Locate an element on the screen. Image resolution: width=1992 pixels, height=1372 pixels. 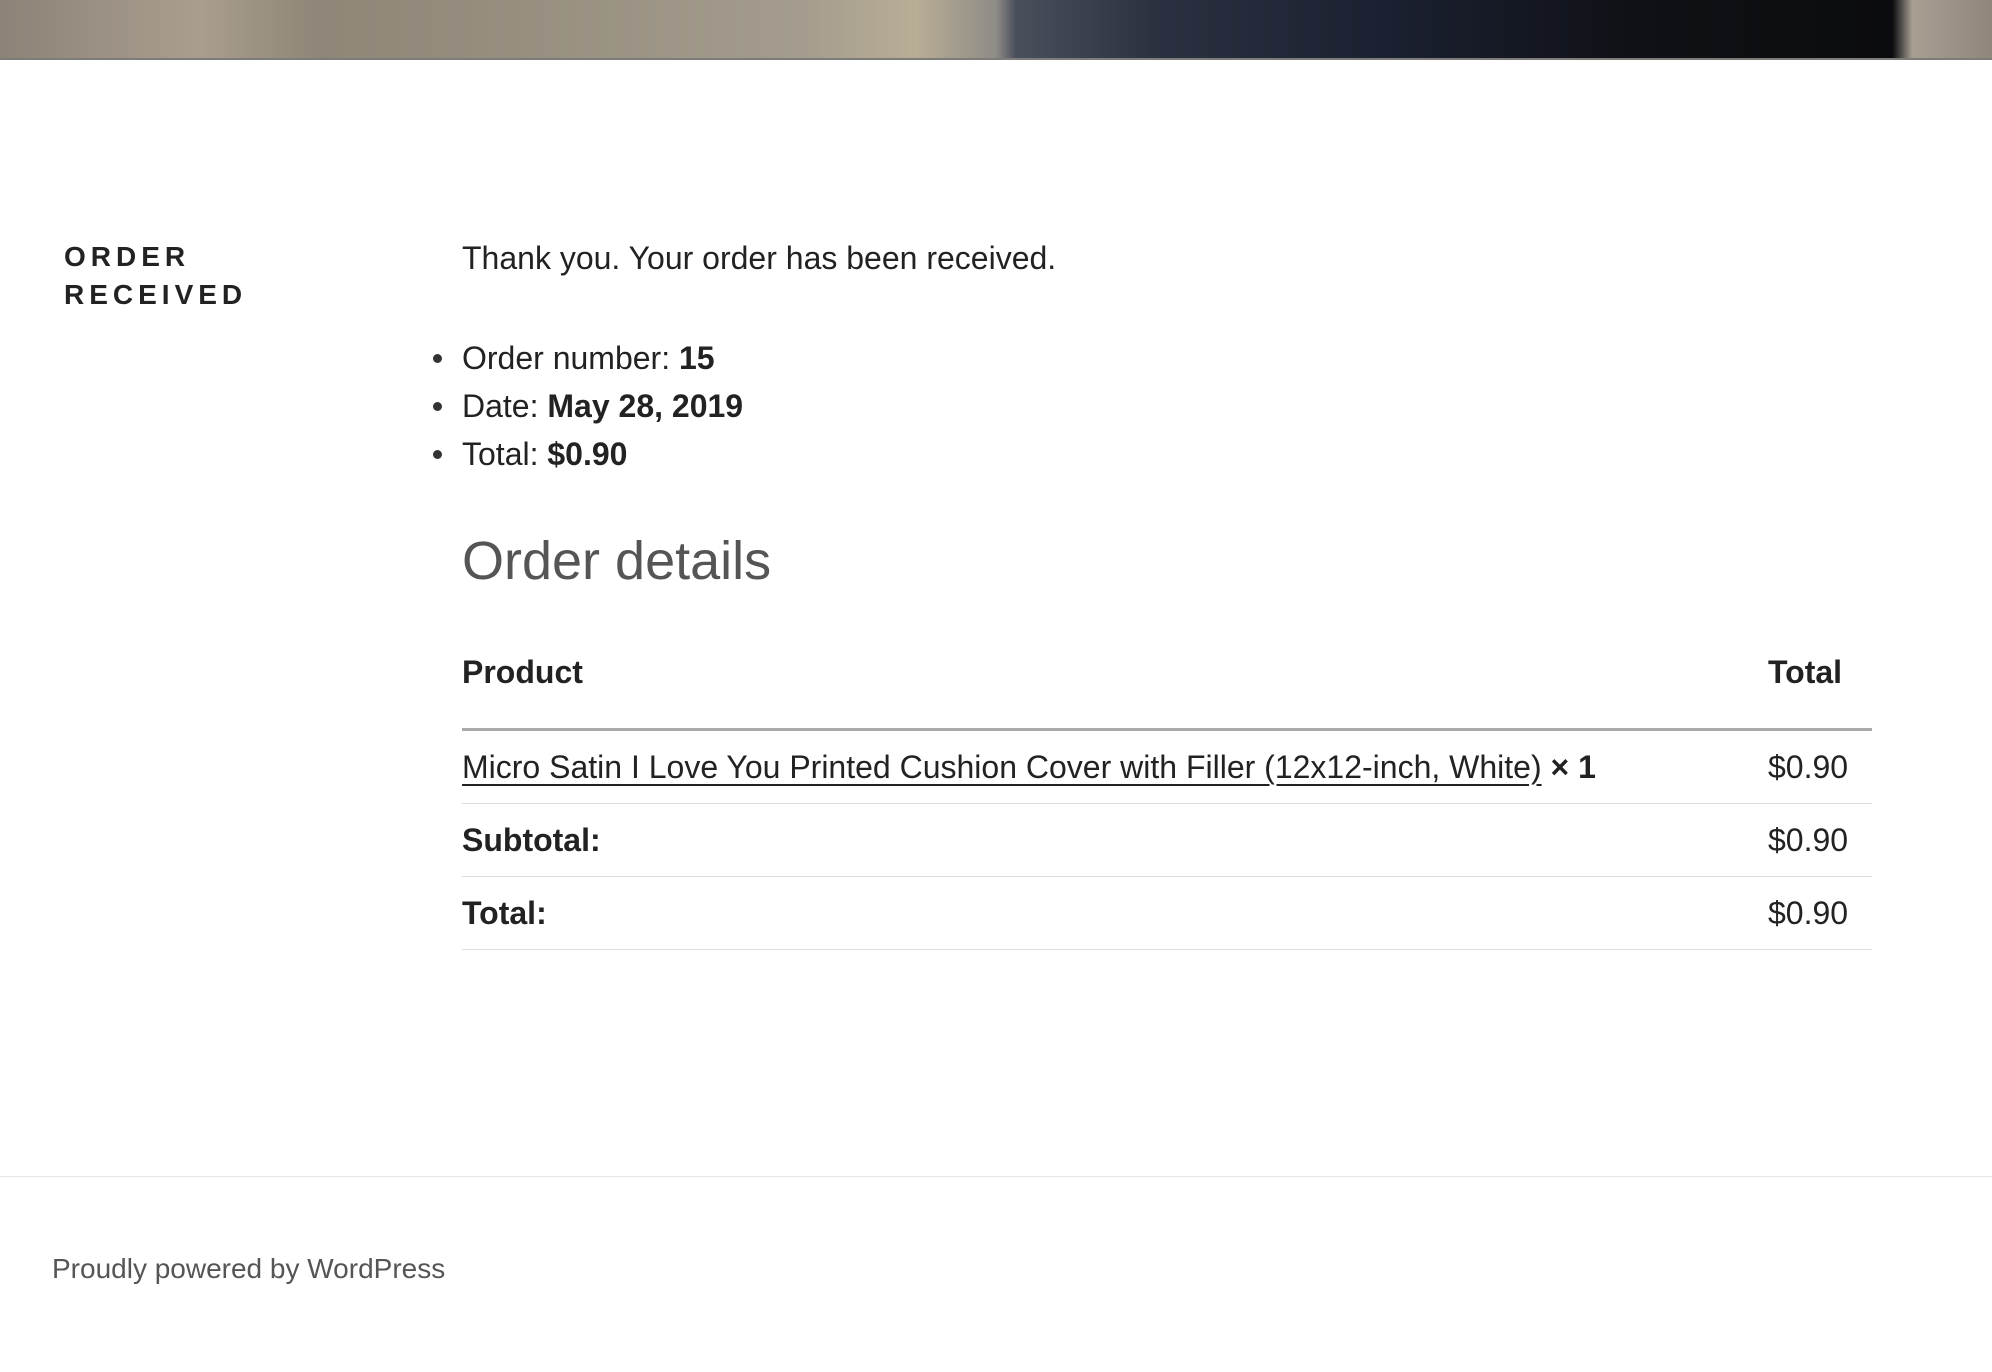
powered-by-wordpress-link: Proudly powered by WordPress is located at coordinates (248, 1269).